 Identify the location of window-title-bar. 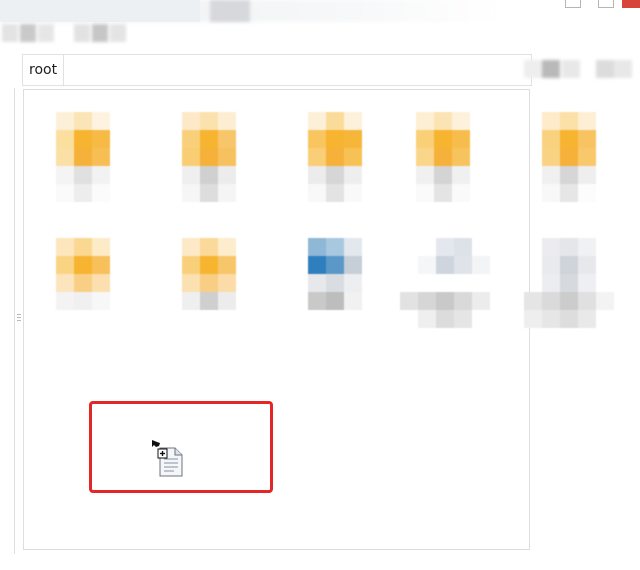
(320, 11).